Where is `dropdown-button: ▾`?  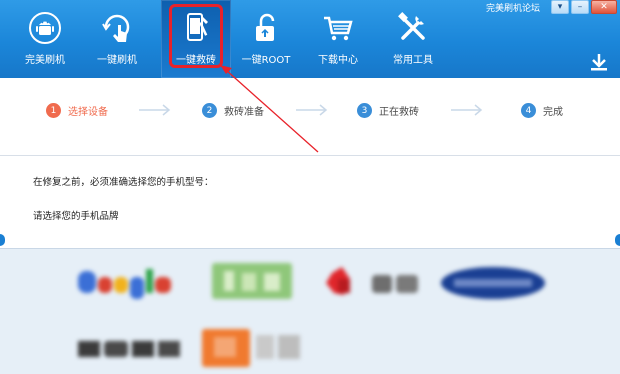 dropdown-button: ▾ is located at coordinates (560, 7).